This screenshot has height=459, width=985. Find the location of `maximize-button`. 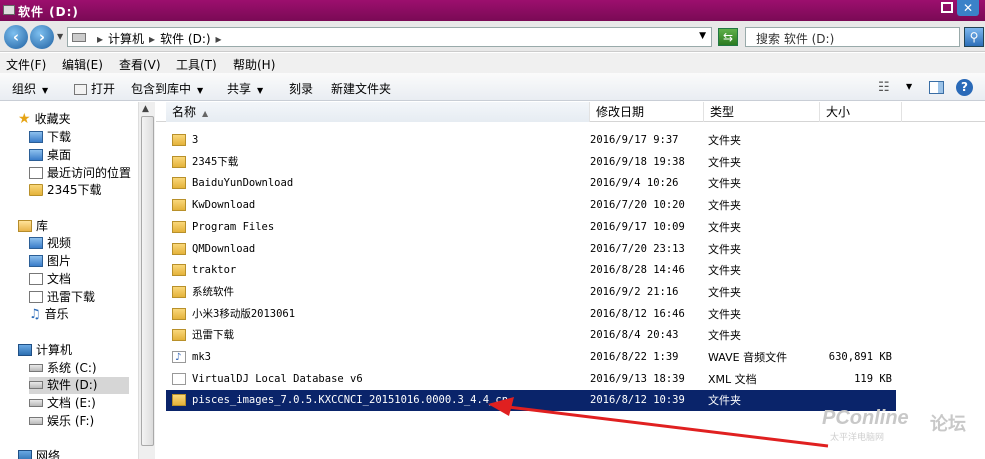

maximize-button is located at coordinates (947, 7).